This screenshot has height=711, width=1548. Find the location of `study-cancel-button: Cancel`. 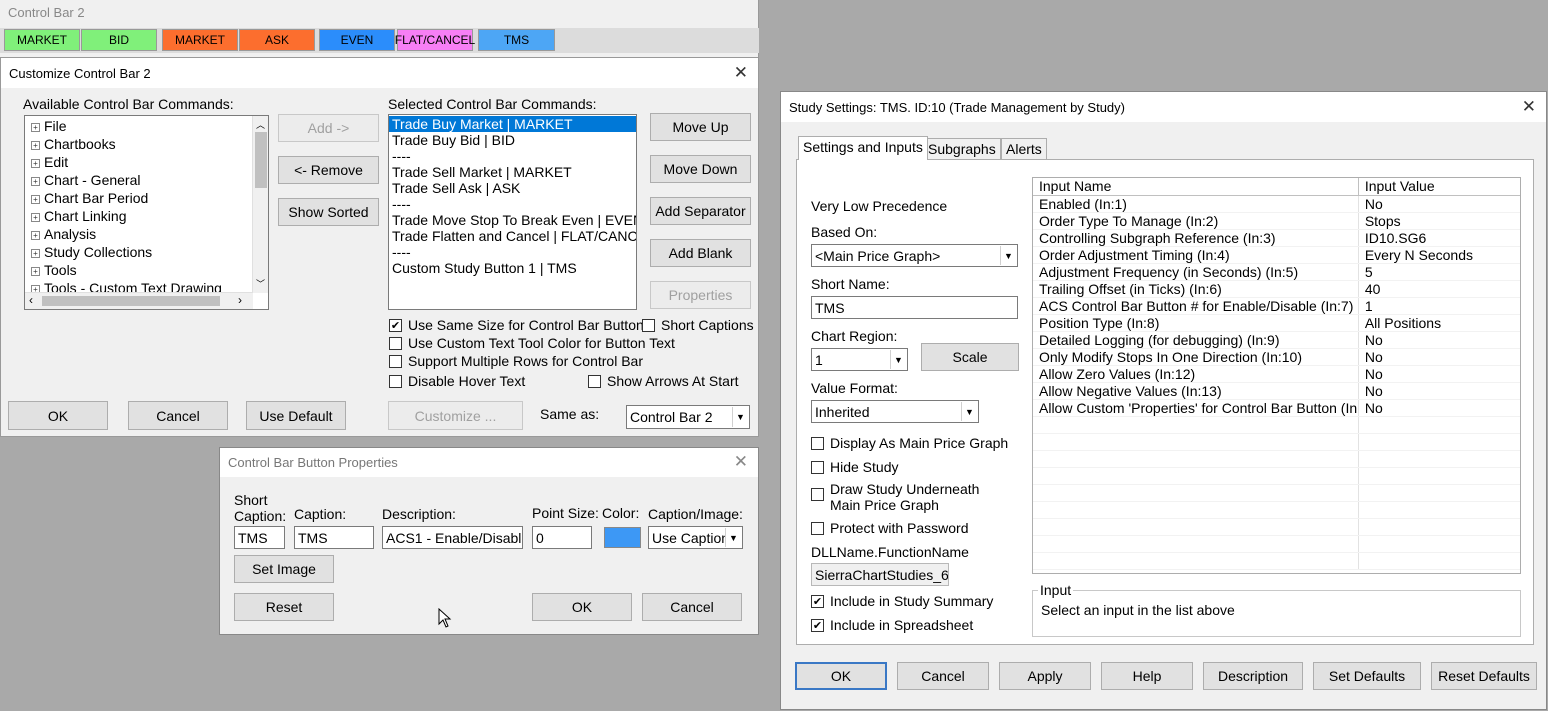

study-cancel-button: Cancel is located at coordinates (943, 676).